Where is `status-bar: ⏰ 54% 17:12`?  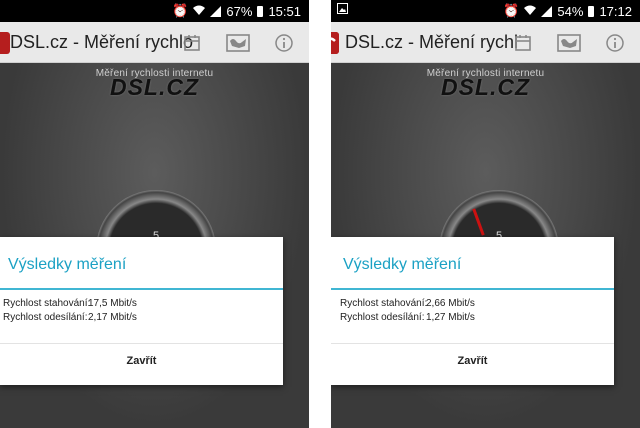 status-bar: ⏰ 54% 17:12 is located at coordinates (485, 11).